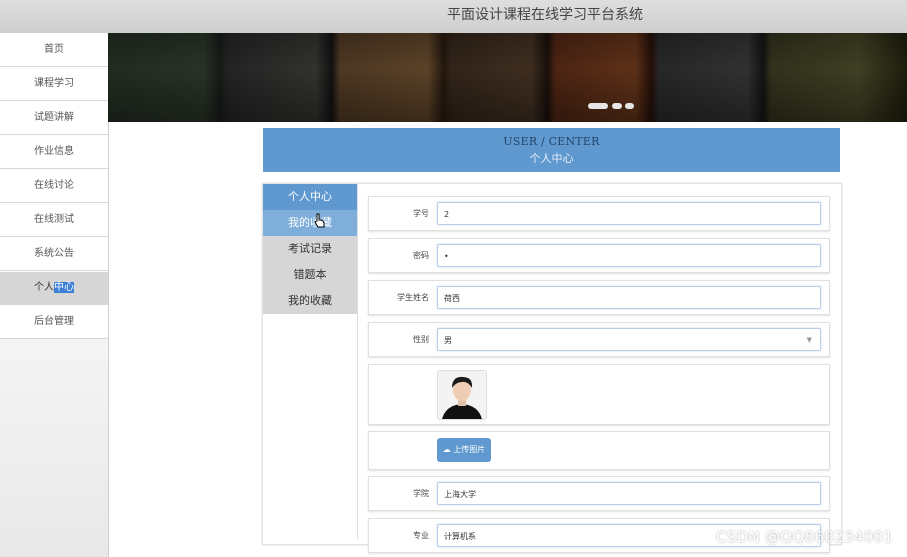  What do you see at coordinates (54, 50) in the screenshot?
I see `nav-item-home: 首页` at bounding box center [54, 50].